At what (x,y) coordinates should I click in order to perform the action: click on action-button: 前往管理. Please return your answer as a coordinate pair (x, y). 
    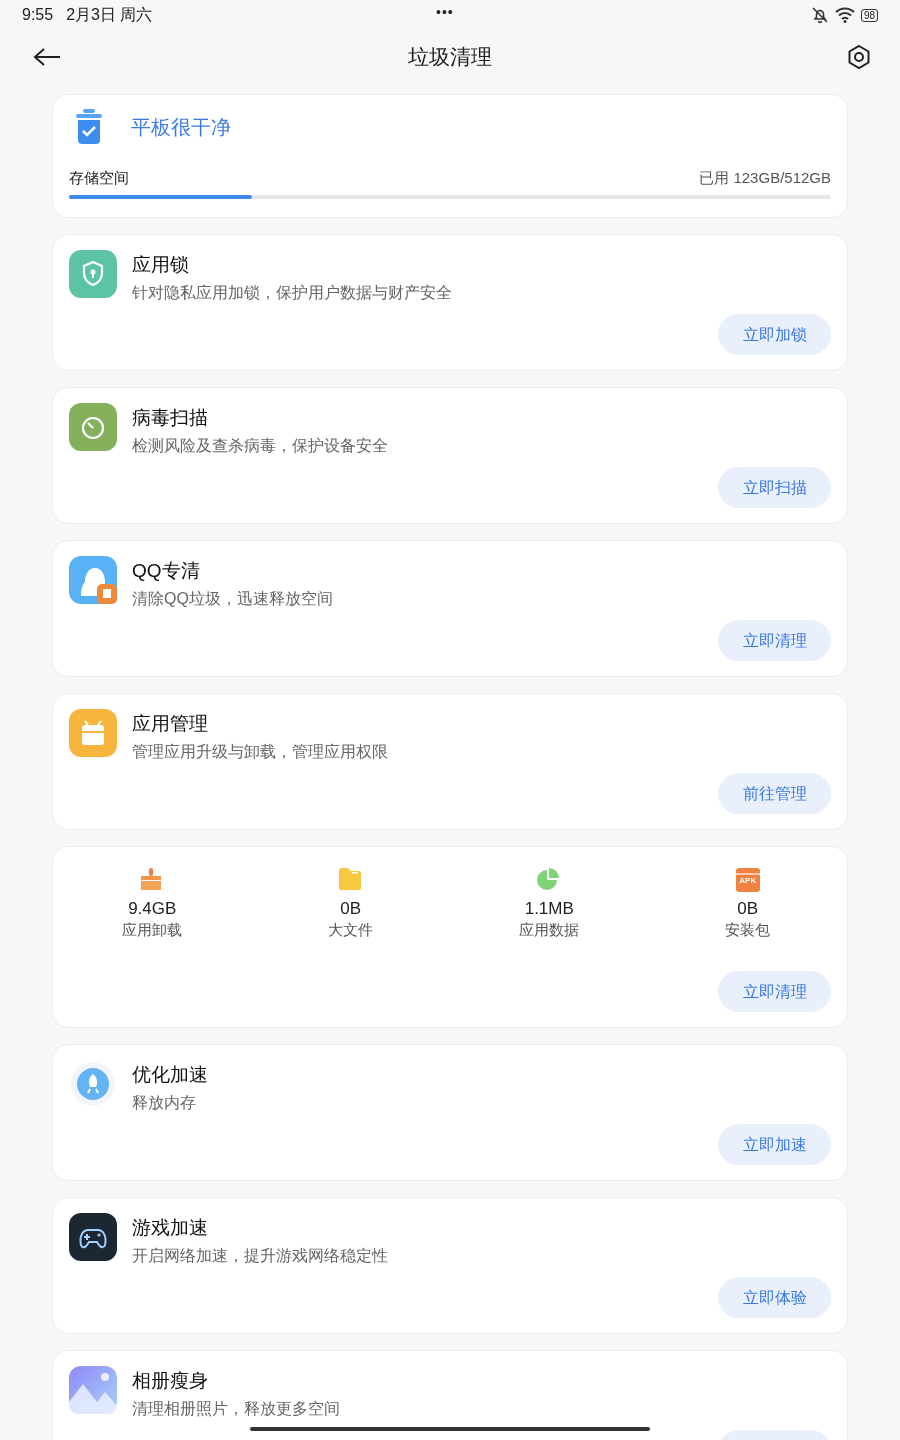
    Looking at the image, I should click on (774, 793).